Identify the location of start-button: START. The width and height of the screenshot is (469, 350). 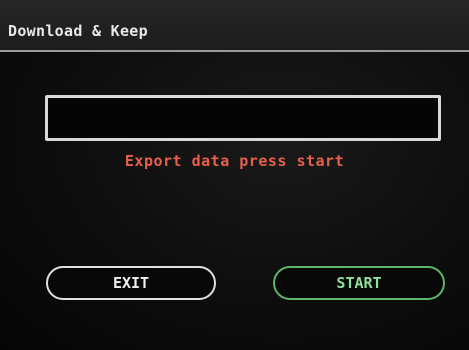
(359, 283).